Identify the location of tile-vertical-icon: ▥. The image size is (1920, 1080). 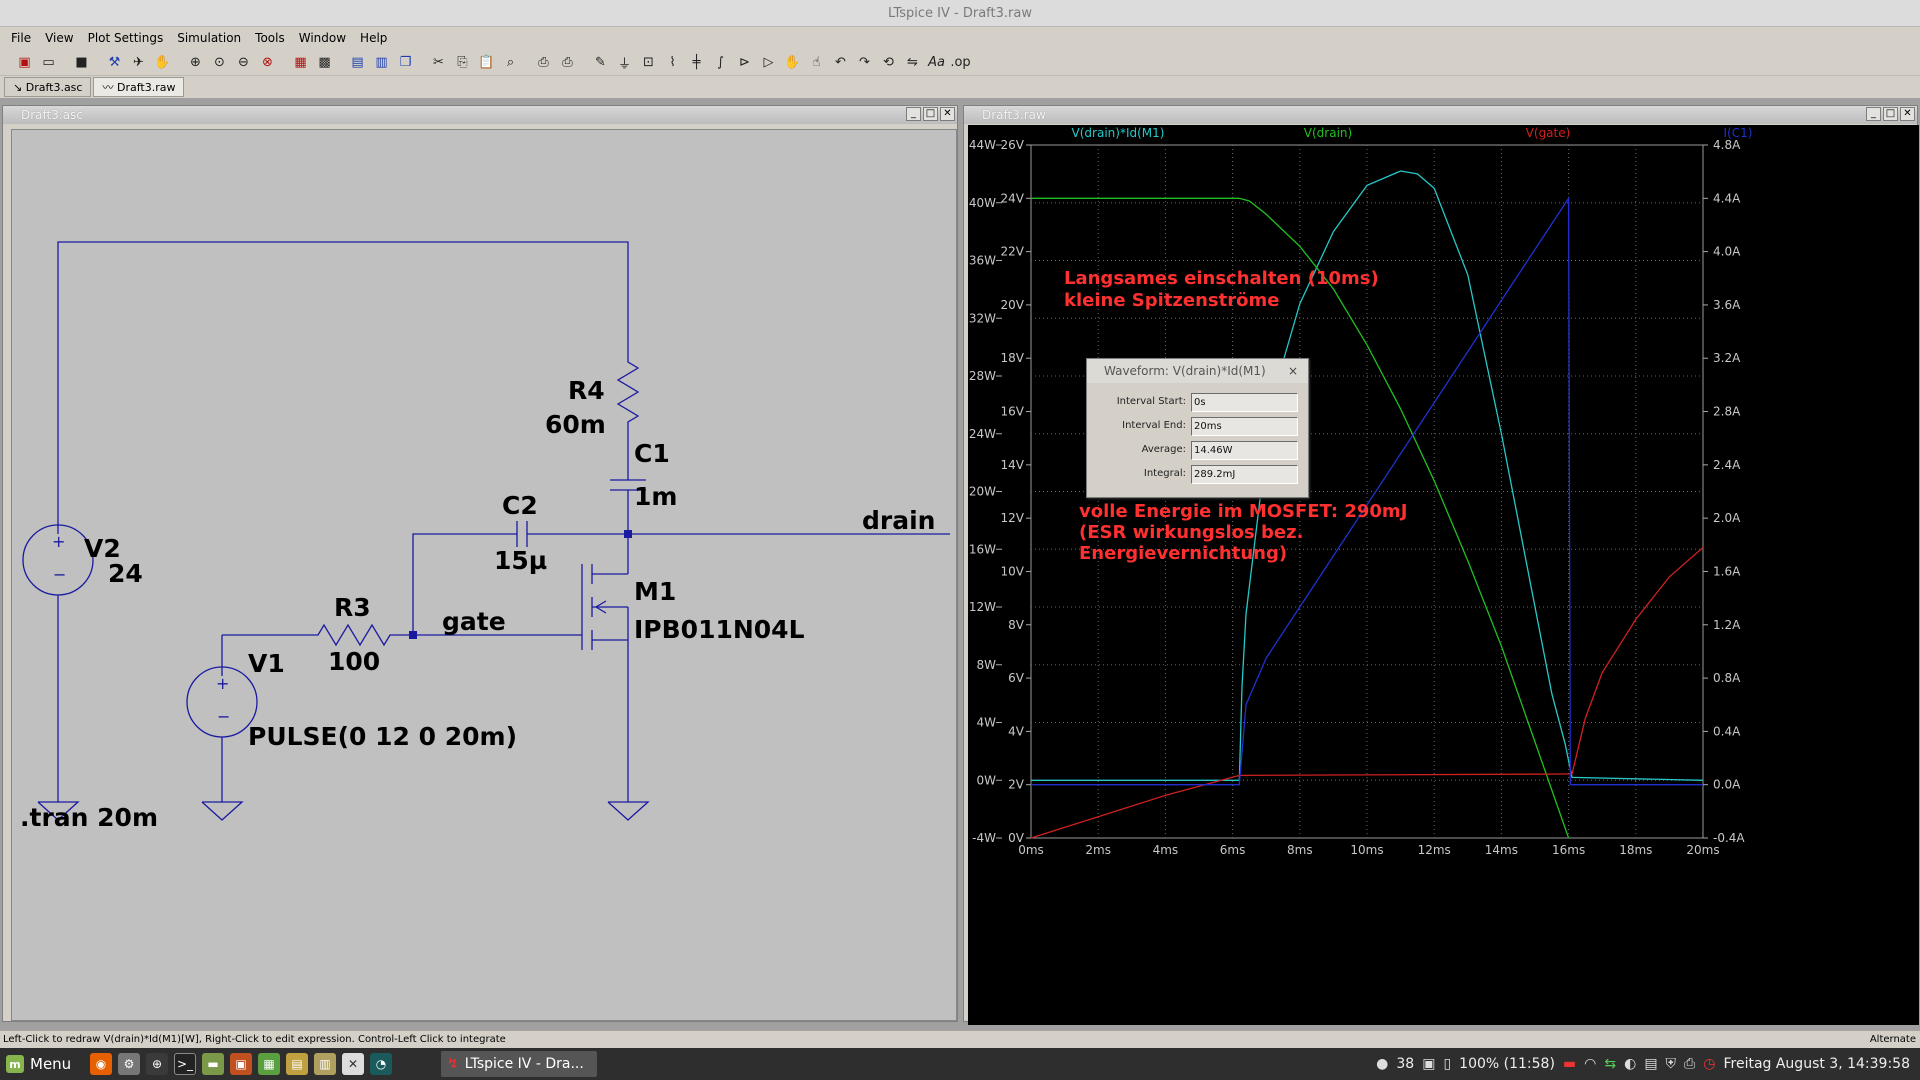
(381, 62).